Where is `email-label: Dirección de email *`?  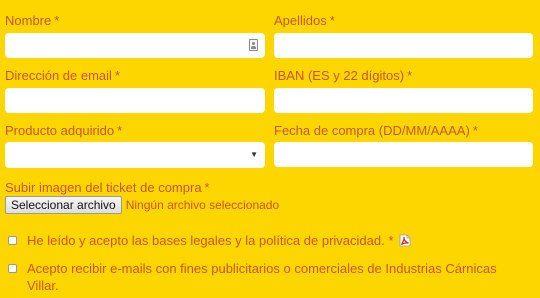 email-label: Dirección de email * is located at coordinates (62, 76).